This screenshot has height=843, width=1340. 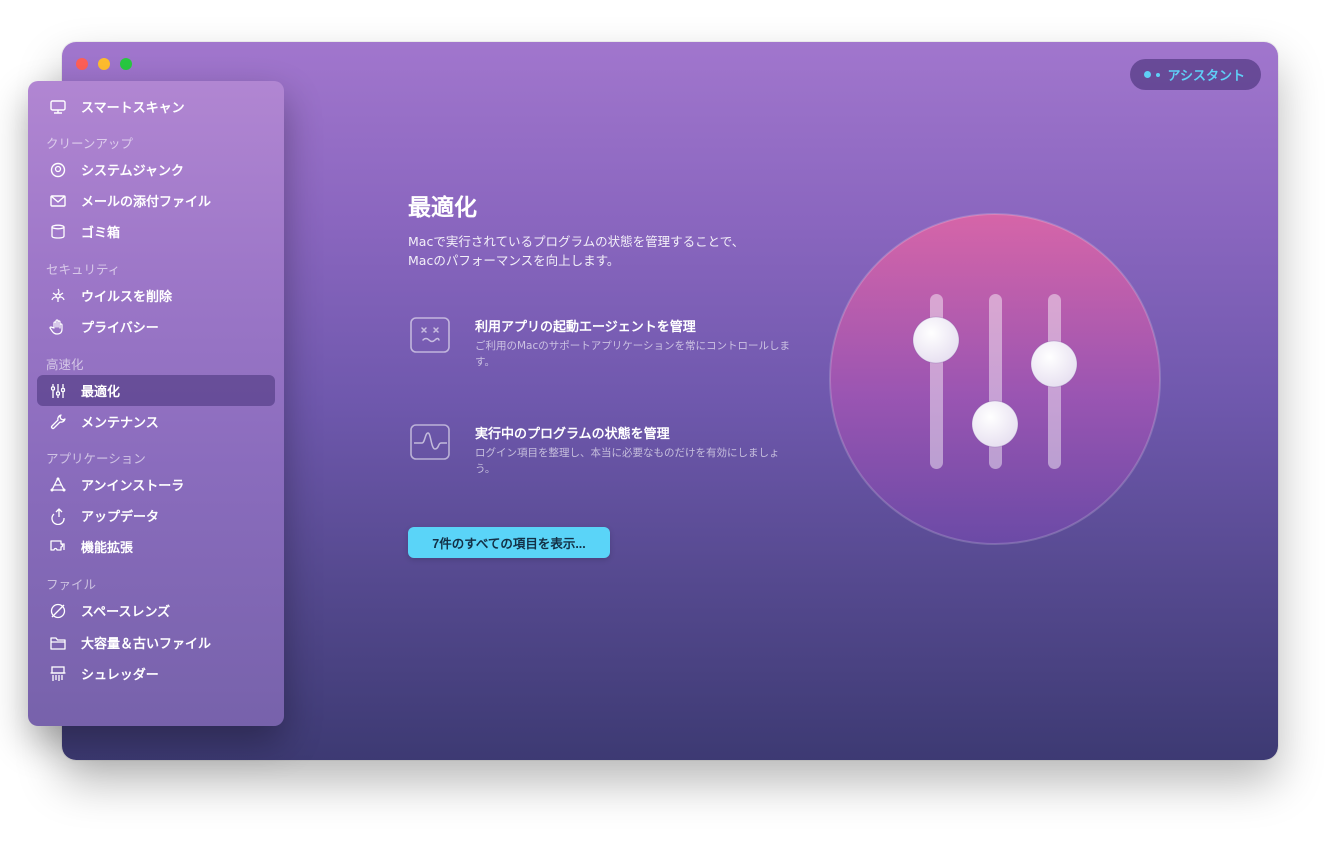 I want to click on zoom-window-button, so click(x=126, y=64).